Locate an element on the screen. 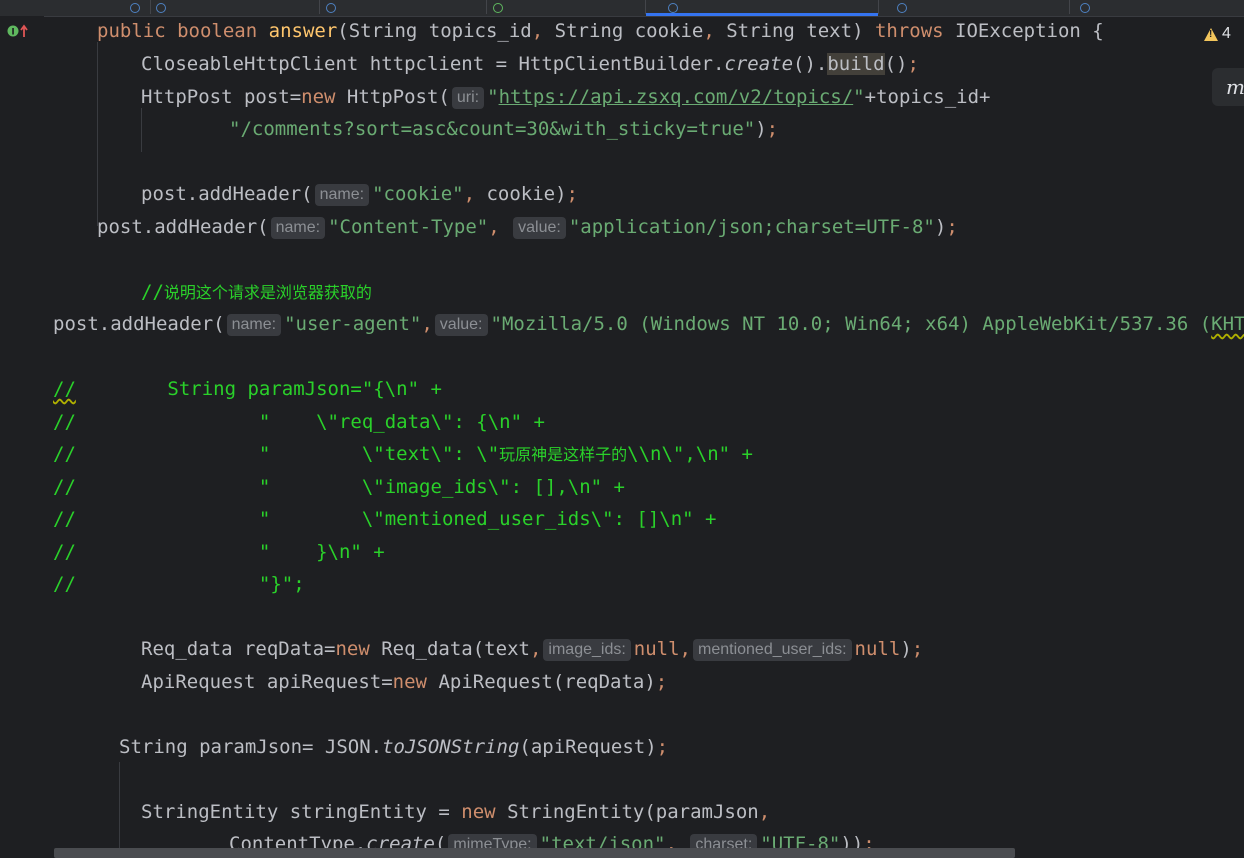 The height and width of the screenshot is (858, 1244). code-token: cookie) is located at coordinates (521, 194).